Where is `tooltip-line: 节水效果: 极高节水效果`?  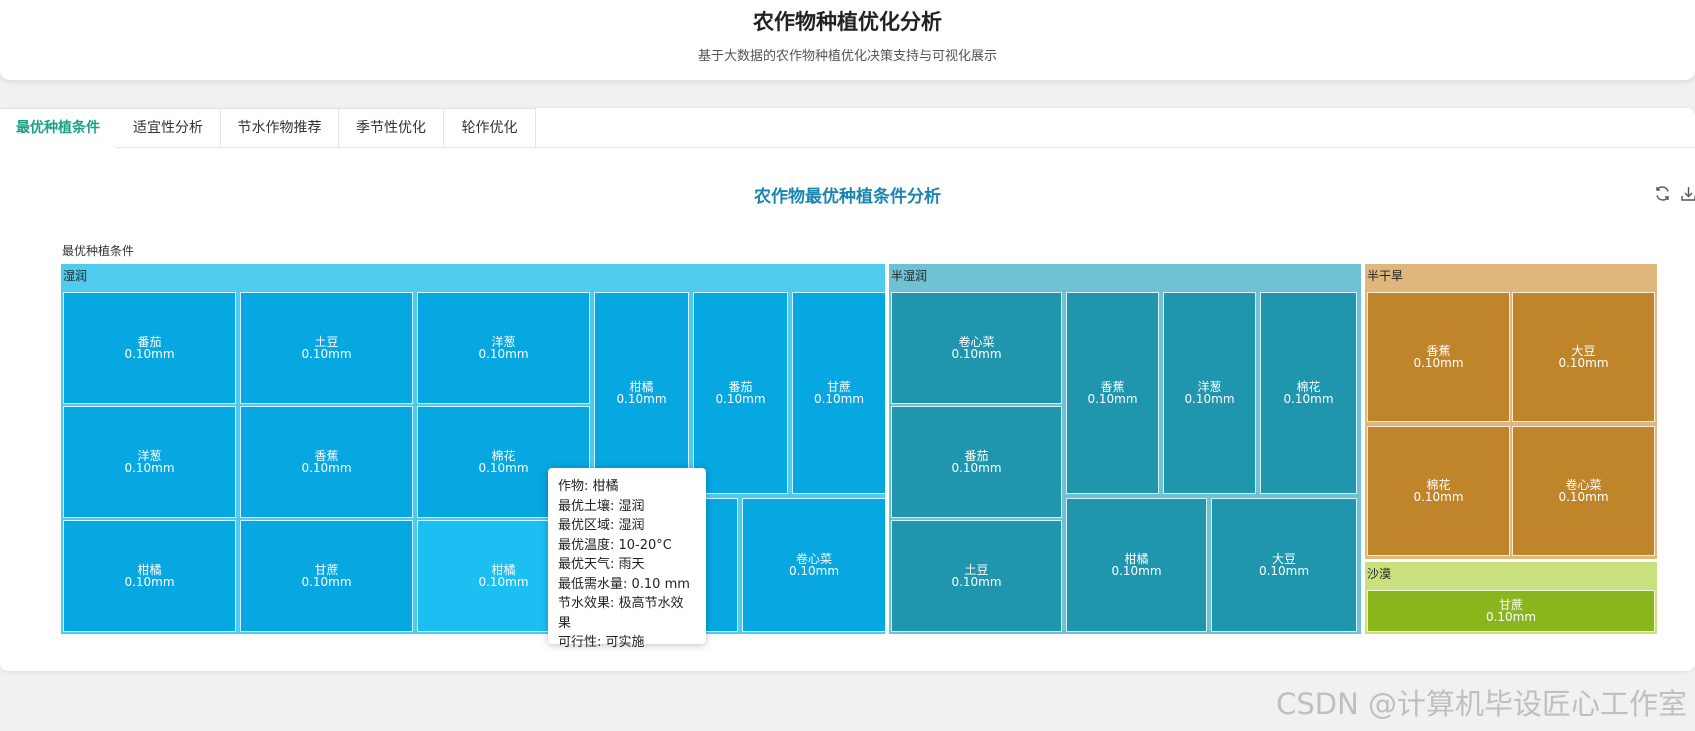
tooltip-line: 节水效果: 极高节水效果 is located at coordinates (621, 613).